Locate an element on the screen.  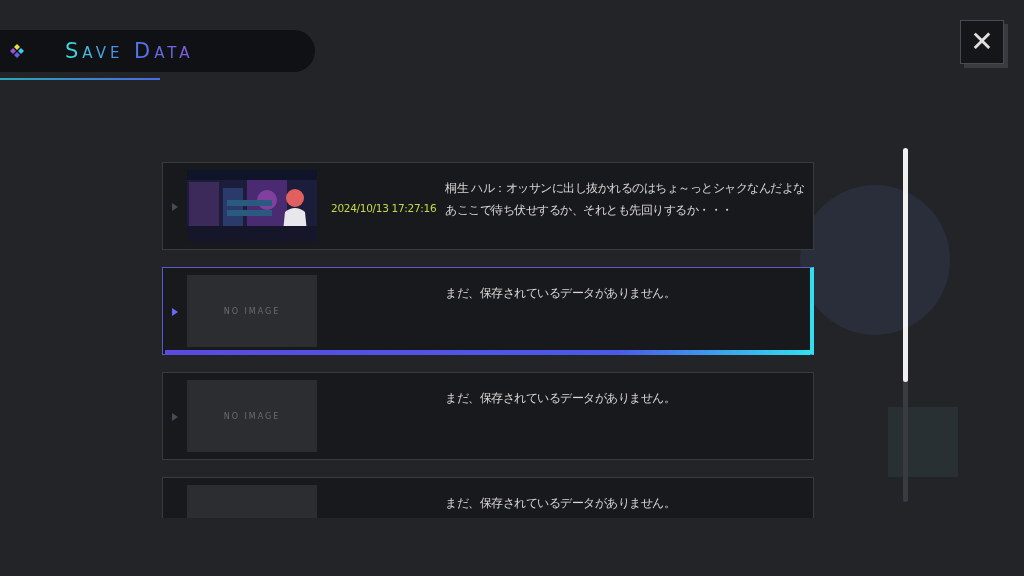
save-slot: まだ、保存されているデータがありません。 is located at coordinates (488, 497).